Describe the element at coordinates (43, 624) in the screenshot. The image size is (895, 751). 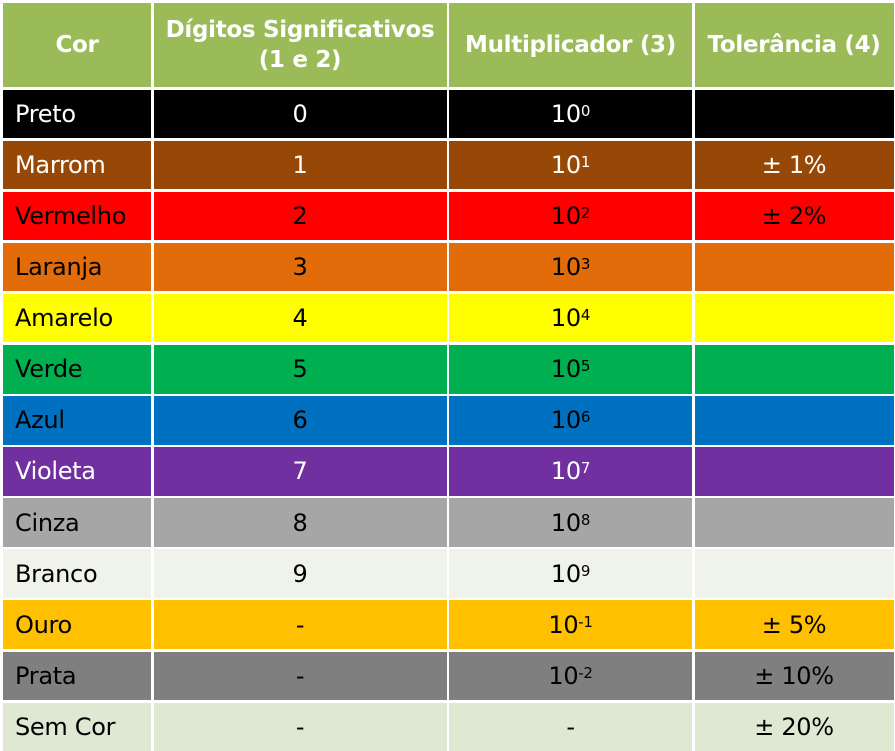
I see `color-name-text: Ouro` at that location.